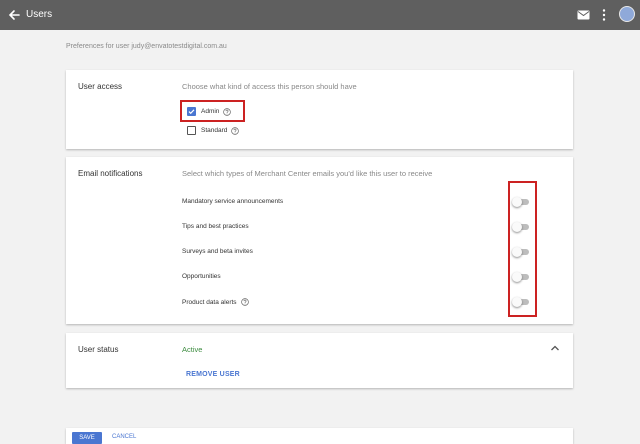 The image size is (640, 444). Describe the element at coordinates (583, 15) in the screenshot. I see `mail-icon` at that location.